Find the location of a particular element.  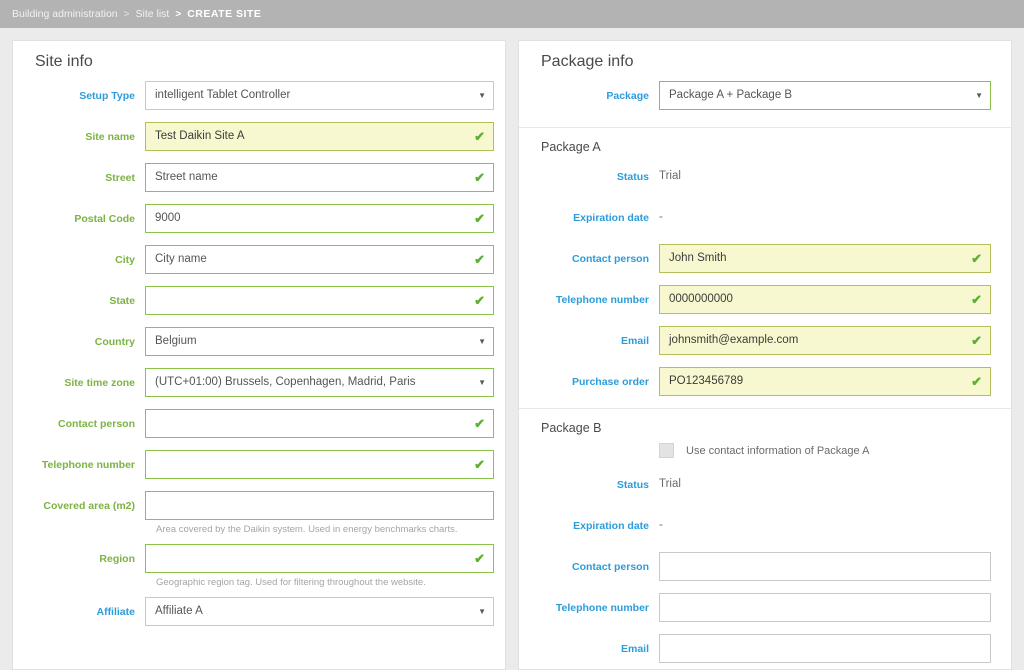

site-site-name-row-site-name: Site name Test Daikin Site A ✔ is located at coordinates (259, 137).